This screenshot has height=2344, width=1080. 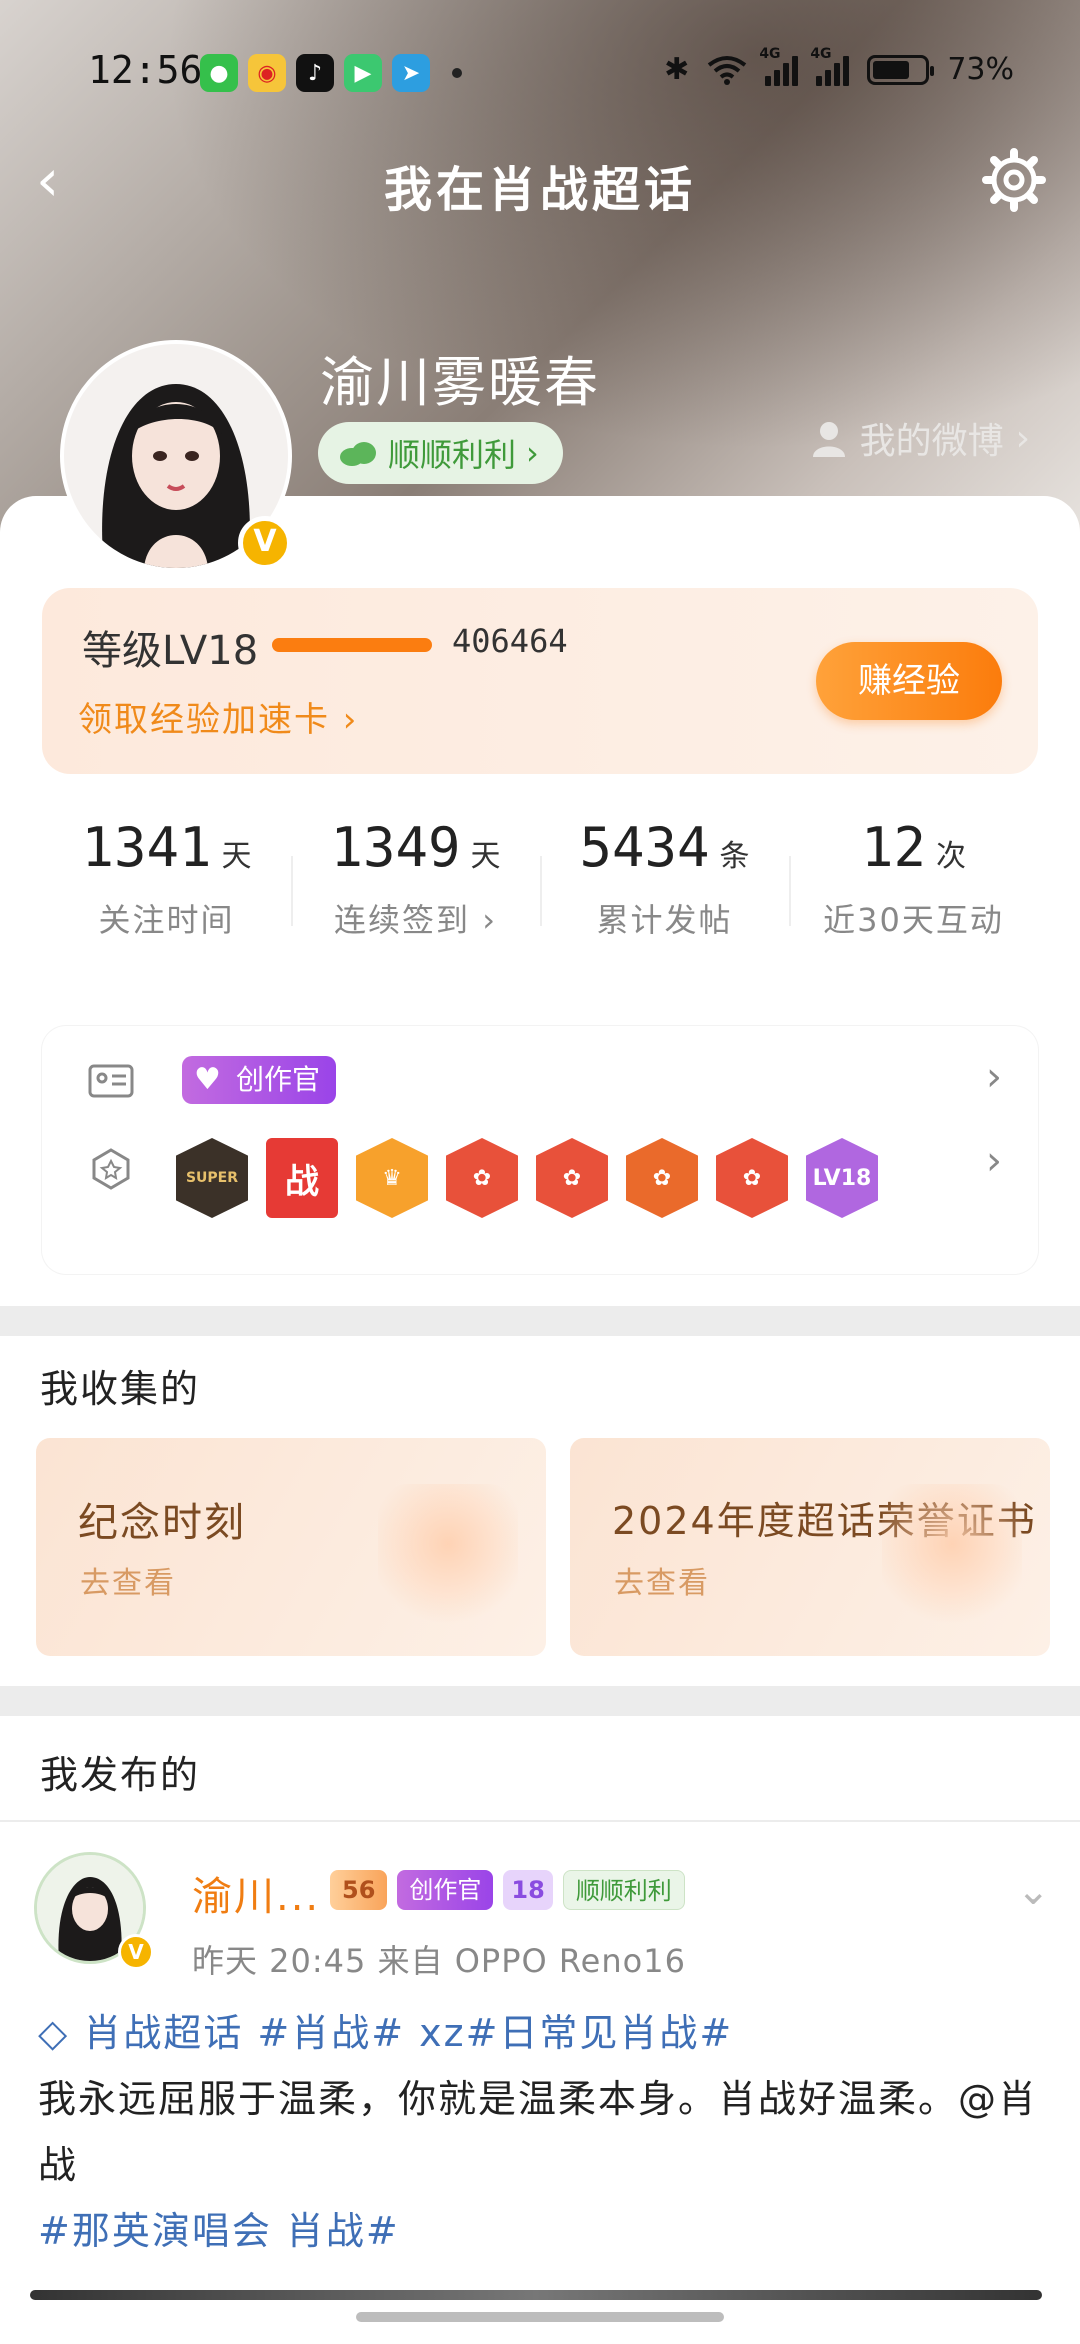 I want to click on earn-exp-button: 赚经验, so click(x=909, y=681).